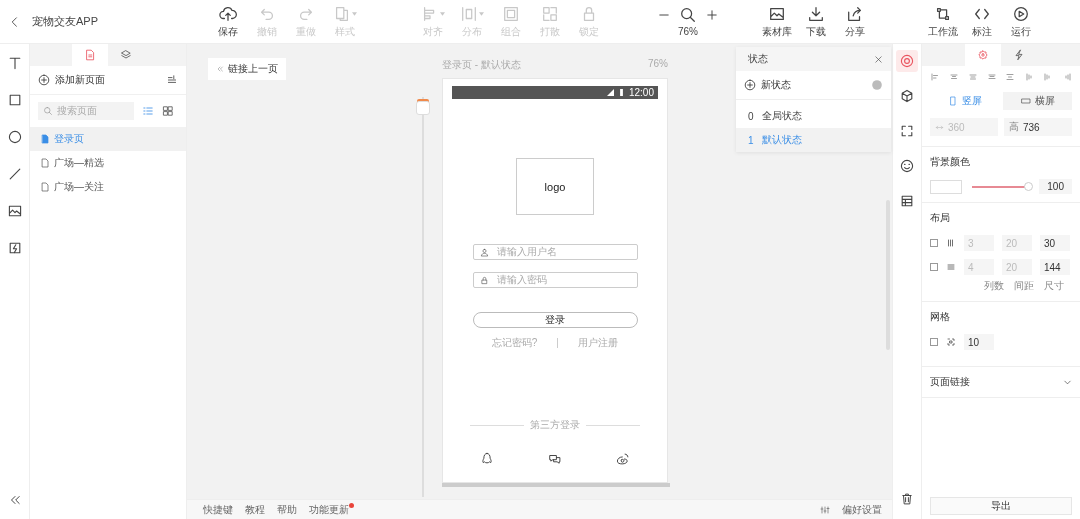  Describe the element at coordinates (511, 13) in the screenshot. I see `group-icon` at that location.